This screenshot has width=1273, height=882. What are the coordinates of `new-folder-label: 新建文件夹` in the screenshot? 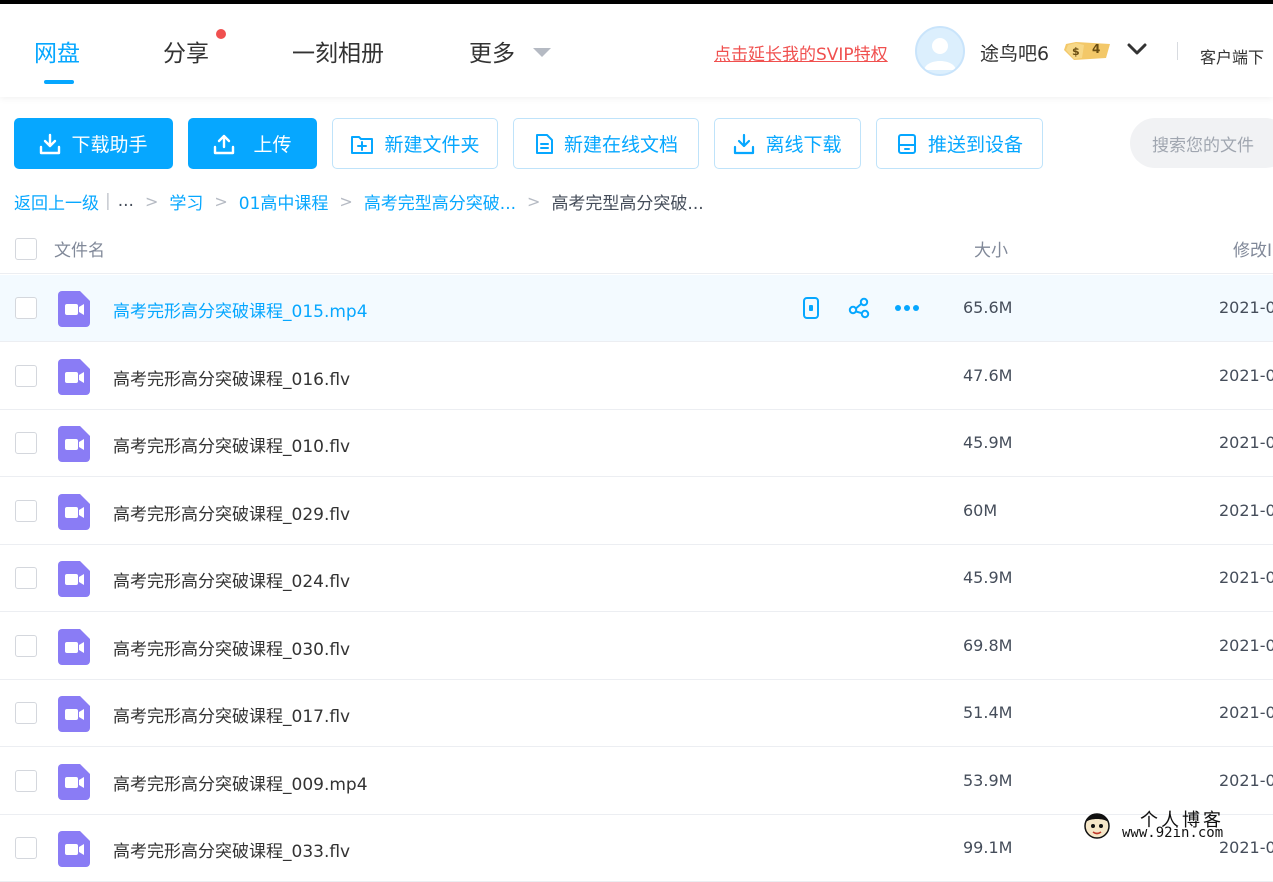 It's located at (432, 145).